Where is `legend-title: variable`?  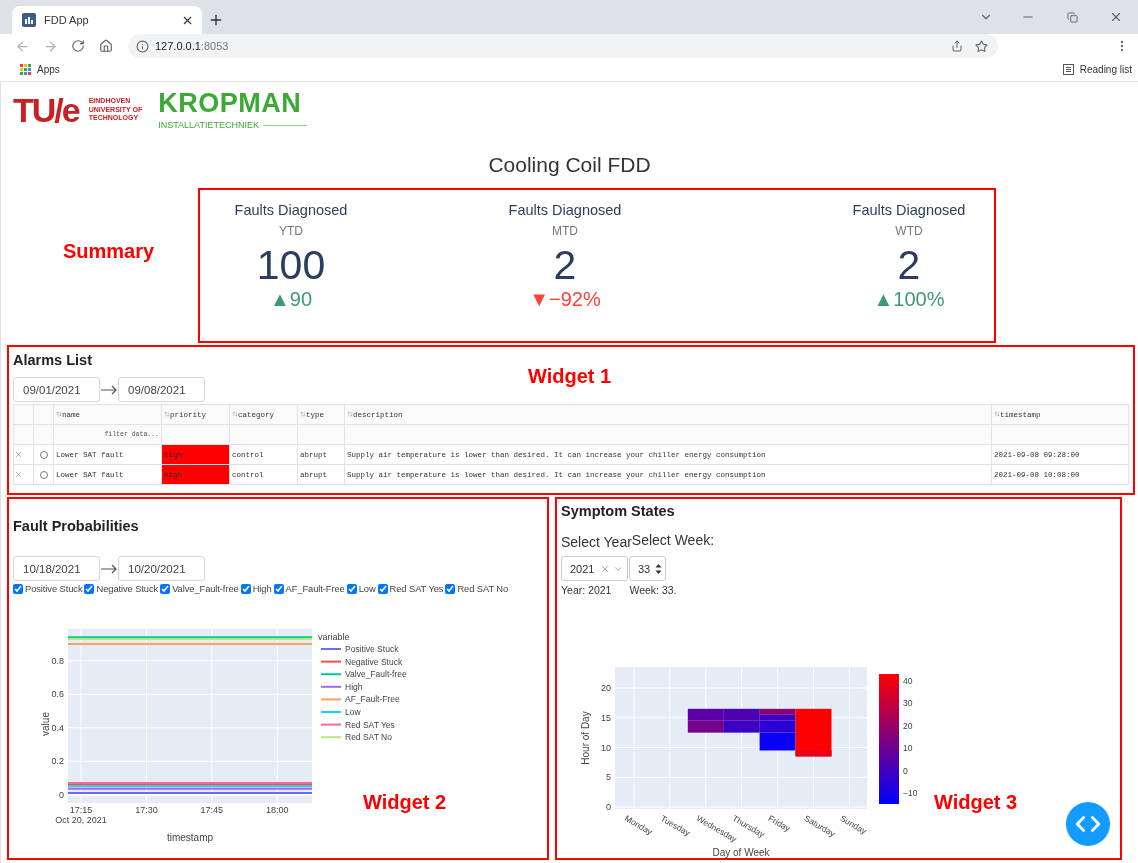 legend-title: variable is located at coordinates (334, 637).